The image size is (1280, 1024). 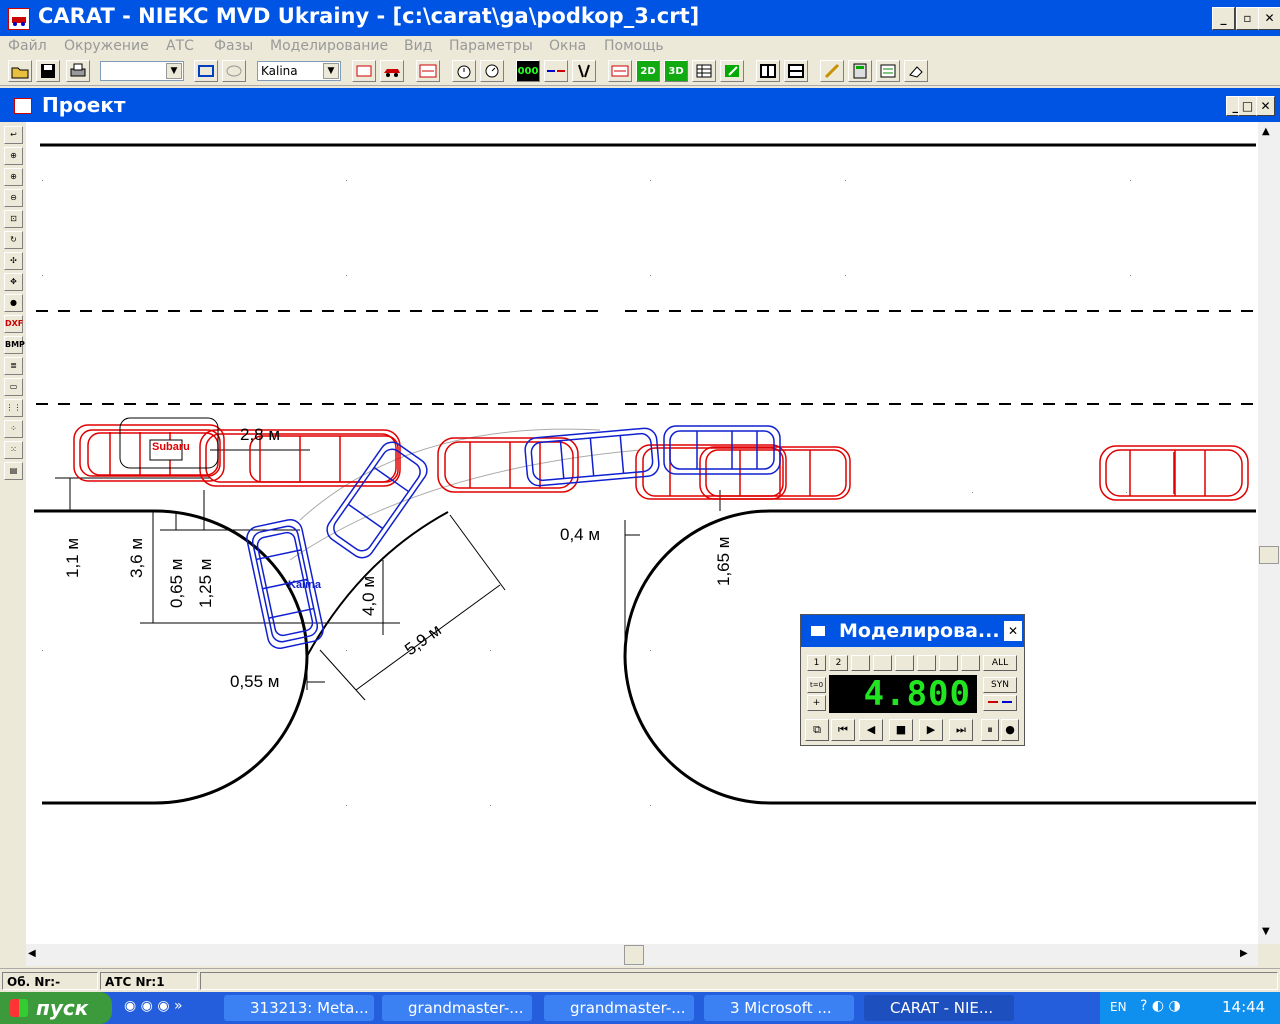 What do you see at coordinates (1269, 555) in the screenshot?
I see `vertical-scroll-thumb` at bounding box center [1269, 555].